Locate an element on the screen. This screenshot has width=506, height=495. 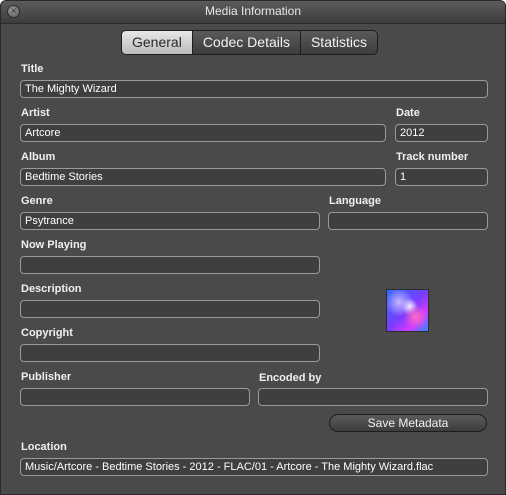
publisher-field is located at coordinates (135, 397).